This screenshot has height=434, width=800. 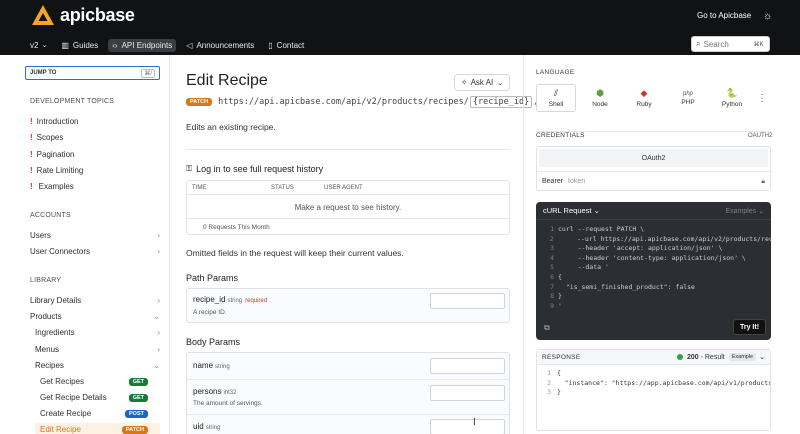 I want to click on examples-dropdown: Examples ⌄, so click(x=744, y=211).